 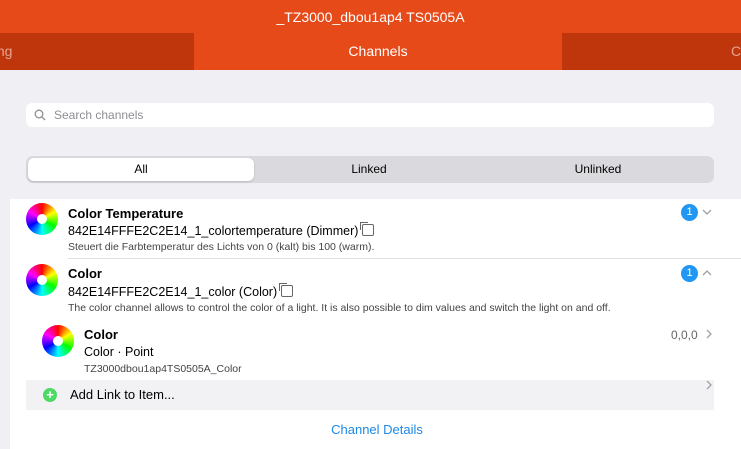 I want to click on plus-icon: +, so click(x=50, y=395).